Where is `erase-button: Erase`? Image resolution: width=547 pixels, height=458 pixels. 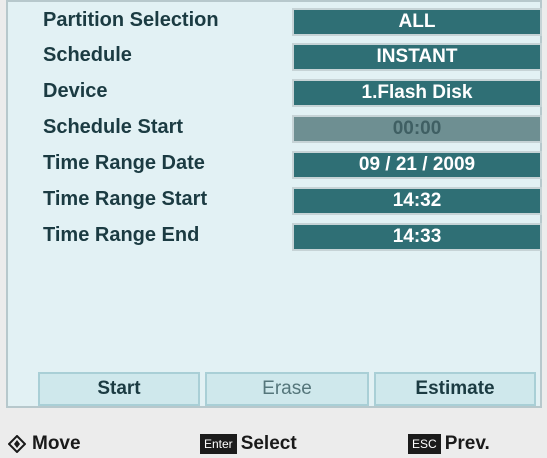
erase-button: Erase is located at coordinates (287, 389).